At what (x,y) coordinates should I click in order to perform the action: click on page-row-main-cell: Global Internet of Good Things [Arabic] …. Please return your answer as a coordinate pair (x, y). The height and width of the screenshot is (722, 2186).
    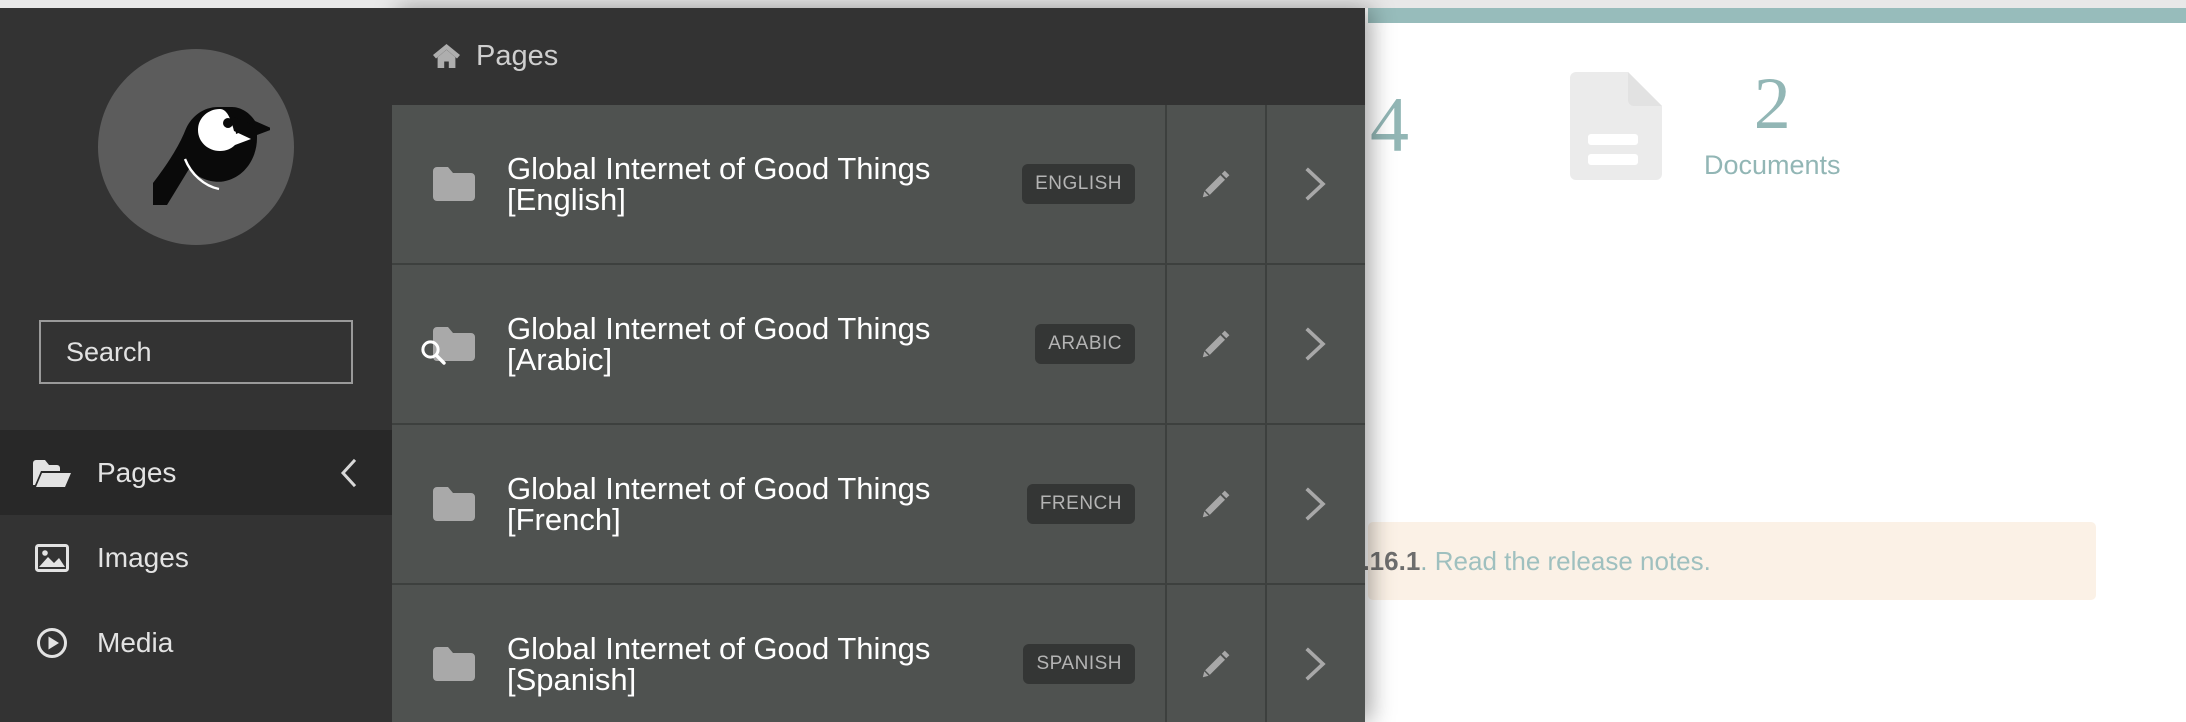
    Looking at the image, I should click on (778, 344).